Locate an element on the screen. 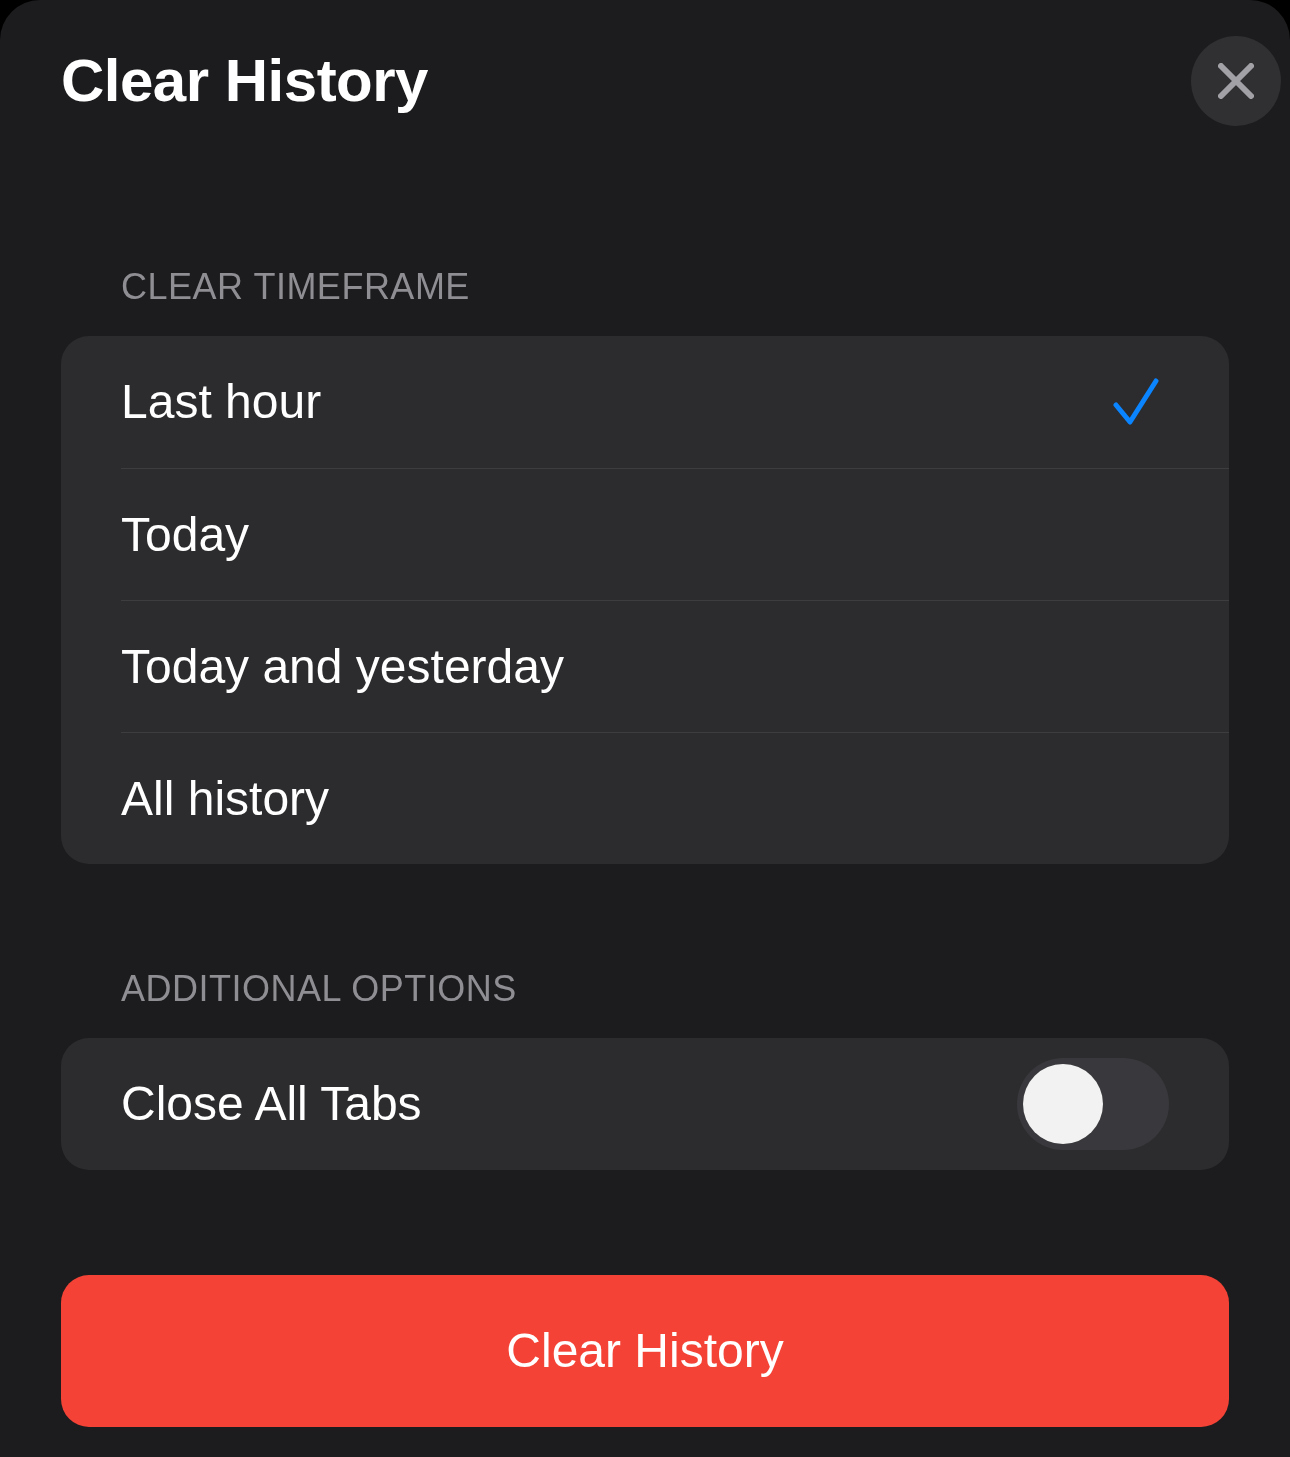  sheet-title: Clear History is located at coordinates (244, 81).